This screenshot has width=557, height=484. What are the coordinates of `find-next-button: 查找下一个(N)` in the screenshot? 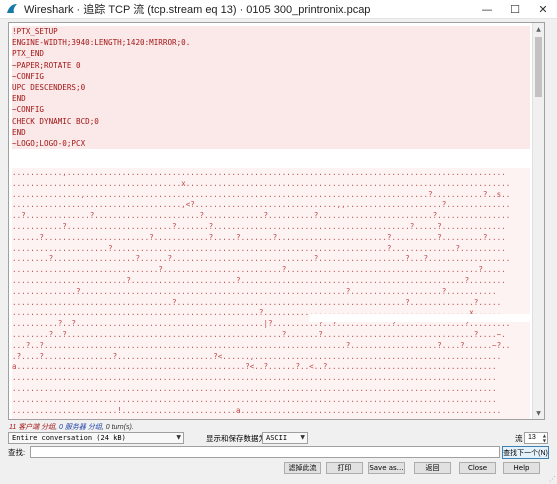 It's located at (525, 452).